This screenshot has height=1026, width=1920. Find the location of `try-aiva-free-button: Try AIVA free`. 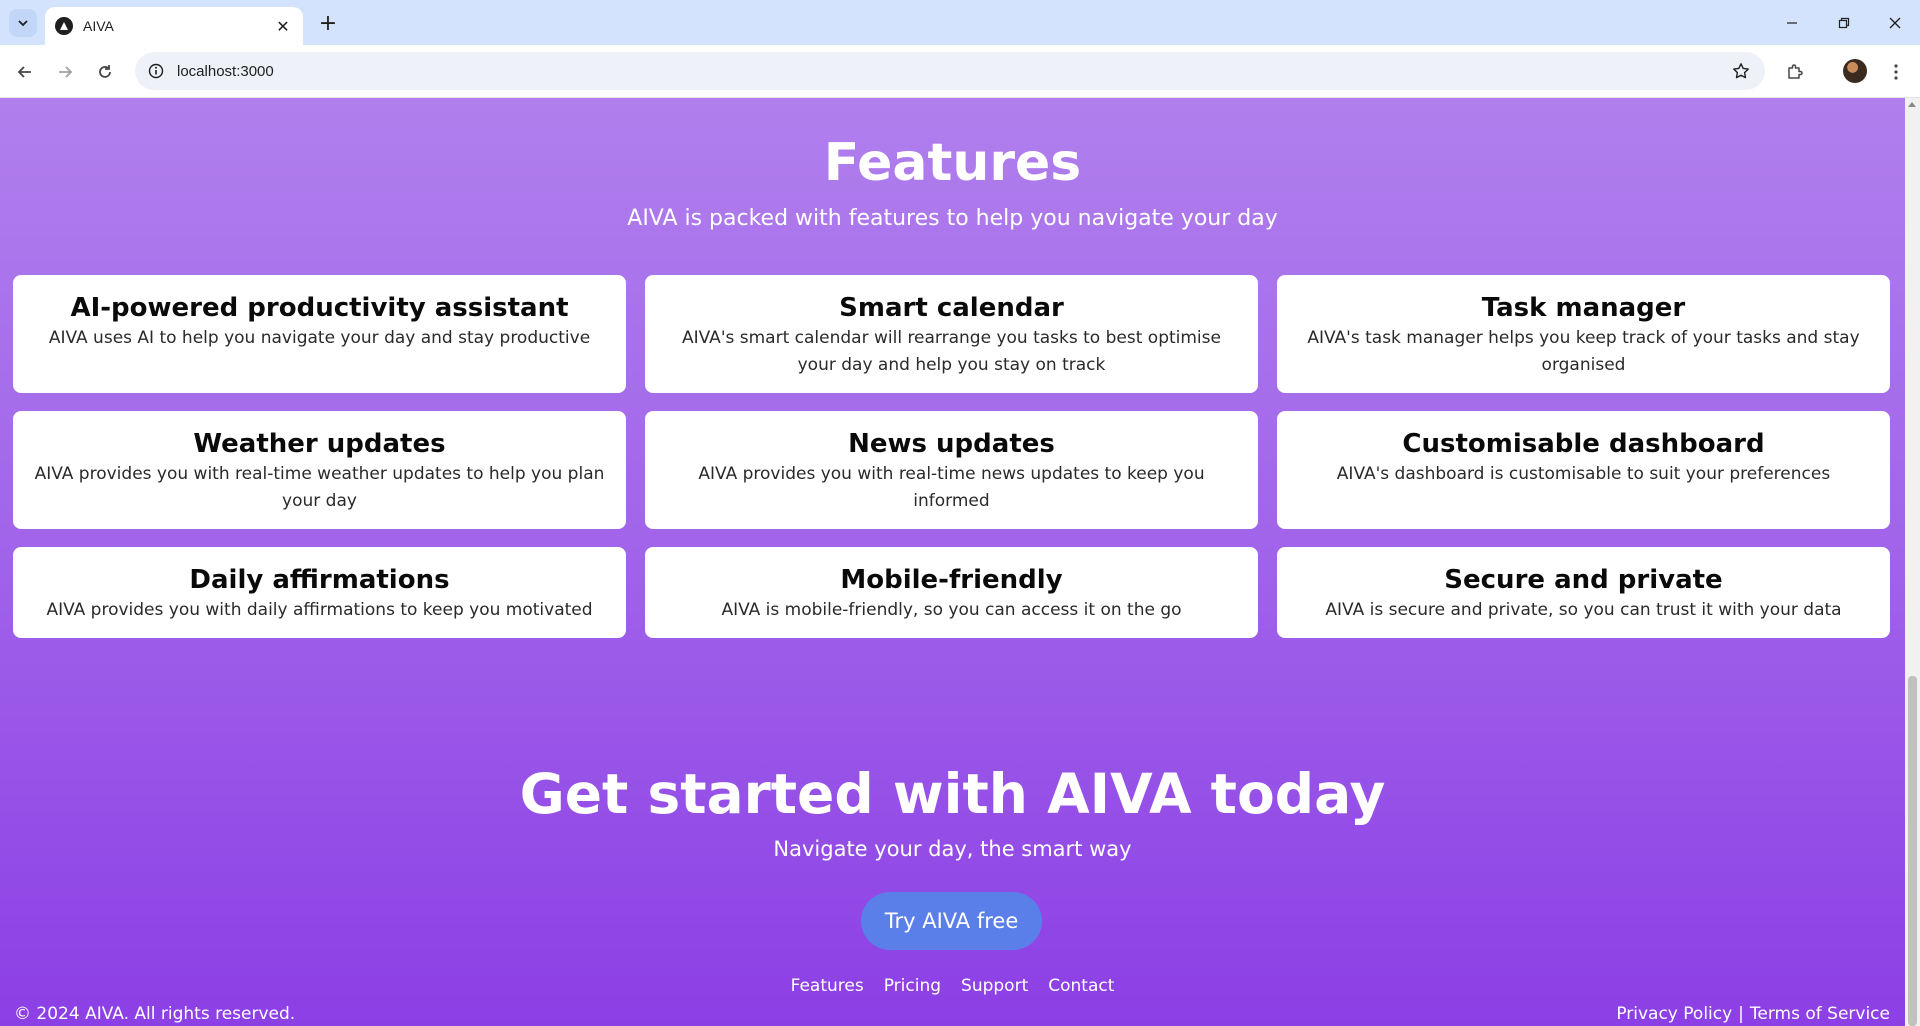

try-aiva-free-button: Try AIVA free is located at coordinates (951, 921).